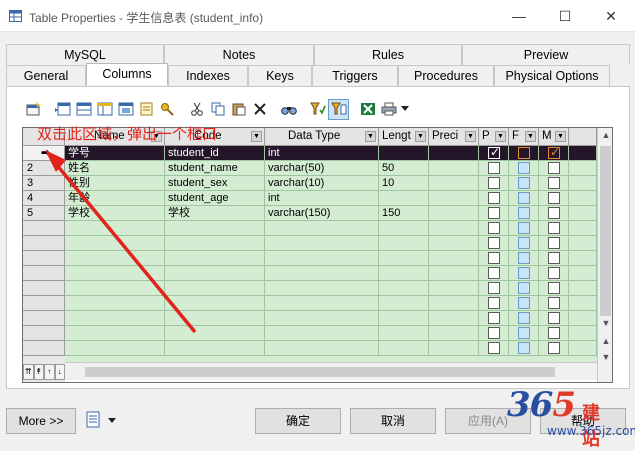 Image resolution: width=635 pixels, height=451 pixels. Describe the element at coordinates (317, 109) in the screenshot. I see `filter-icon` at that location.